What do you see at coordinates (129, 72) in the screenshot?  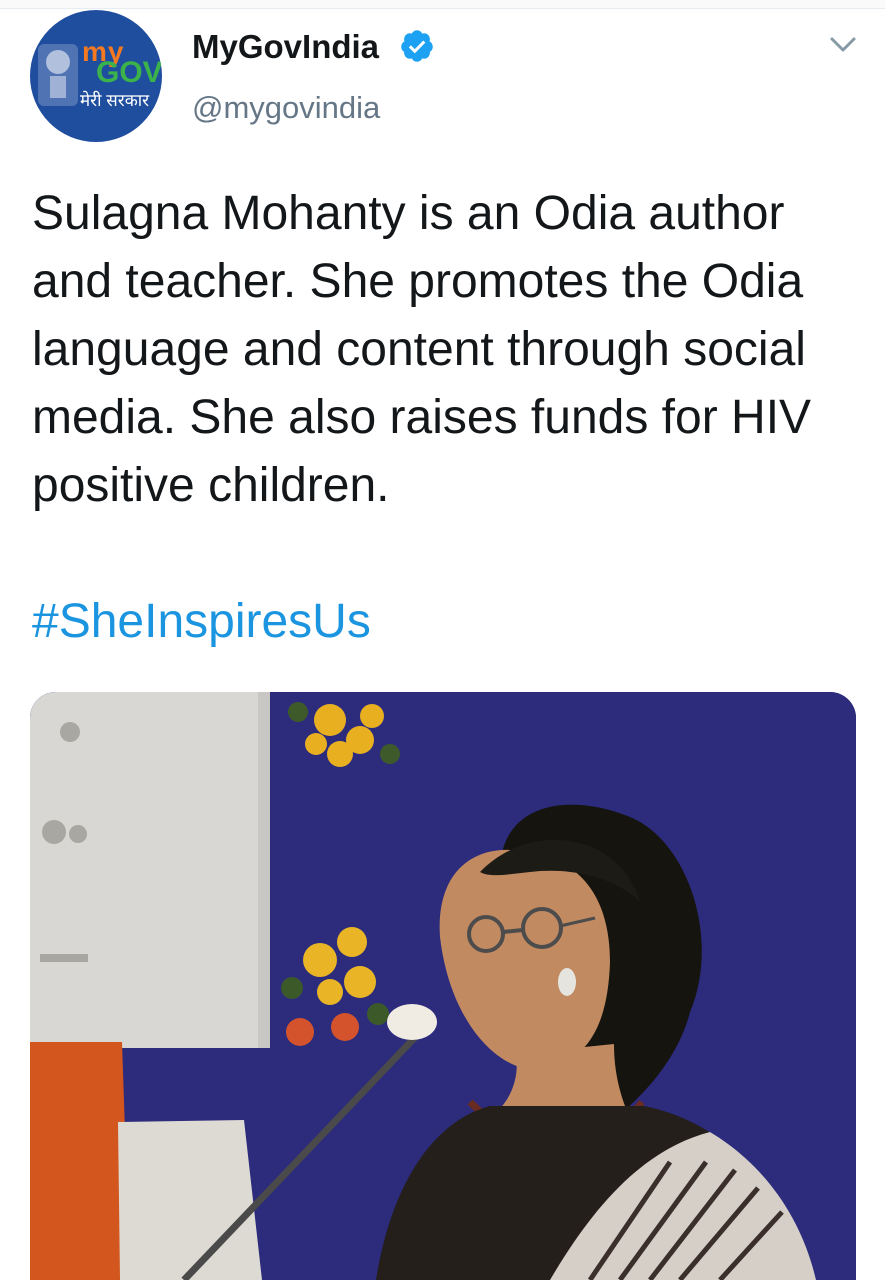 I see `avatar-logo-gov: GOV` at bounding box center [129, 72].